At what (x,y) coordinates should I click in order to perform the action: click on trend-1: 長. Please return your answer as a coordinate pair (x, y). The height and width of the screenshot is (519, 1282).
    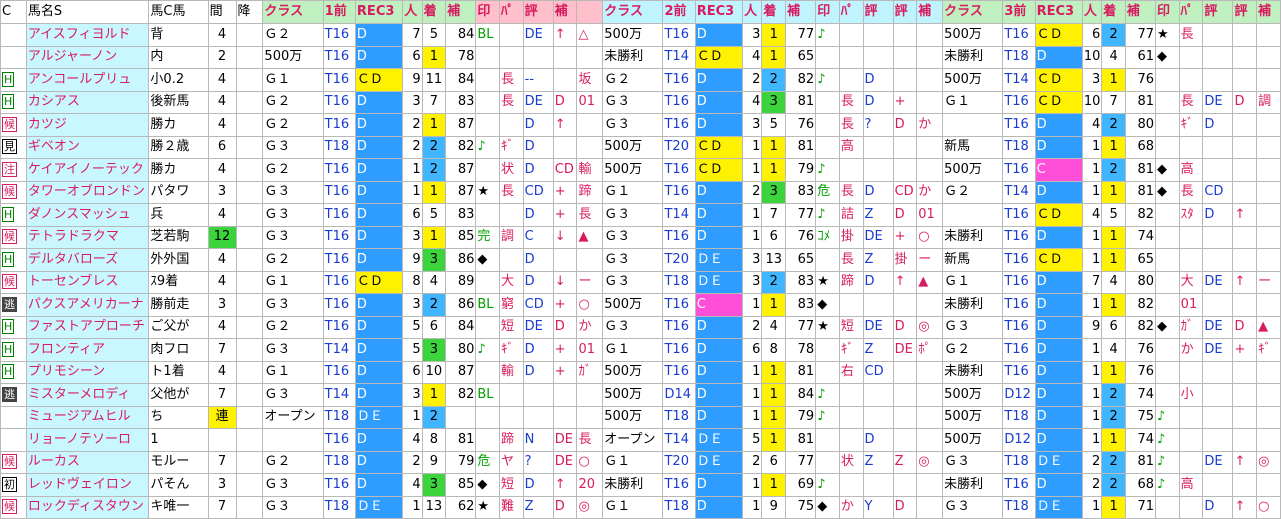
    Looking at the image, I should click on (511, 102).